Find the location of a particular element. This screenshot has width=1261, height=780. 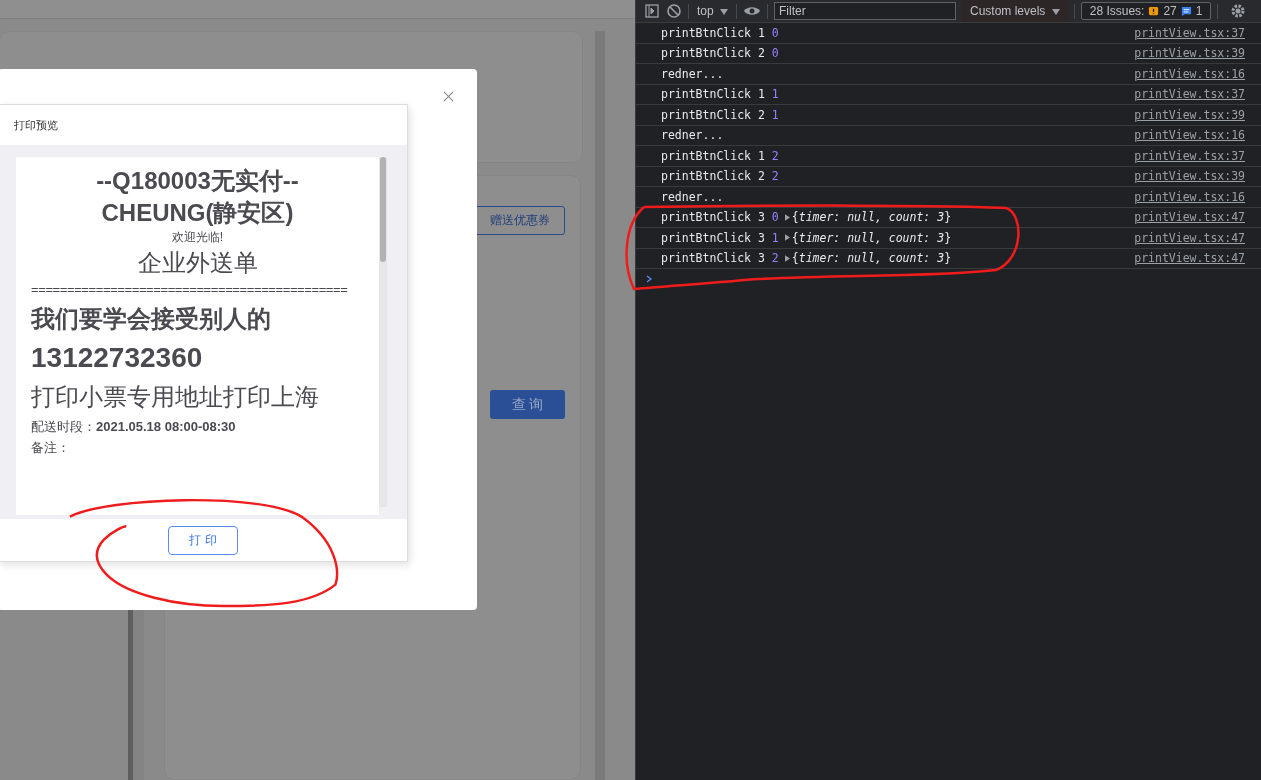

levels-dropdown: Custom levels is located at coordinates (1015, 11).